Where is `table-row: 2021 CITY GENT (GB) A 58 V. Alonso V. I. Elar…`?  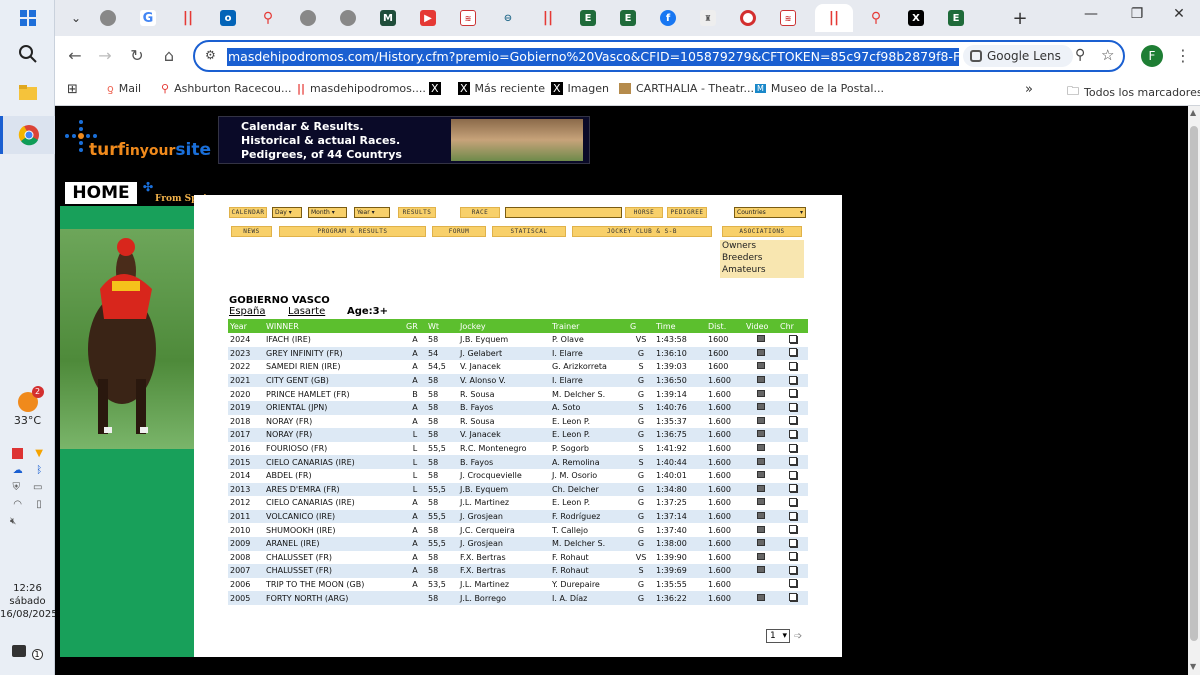
table-row: 2021 CITY GENT (GB) A 58 V. Alonso V. I. Elar… is located at coordinates (518, 380).